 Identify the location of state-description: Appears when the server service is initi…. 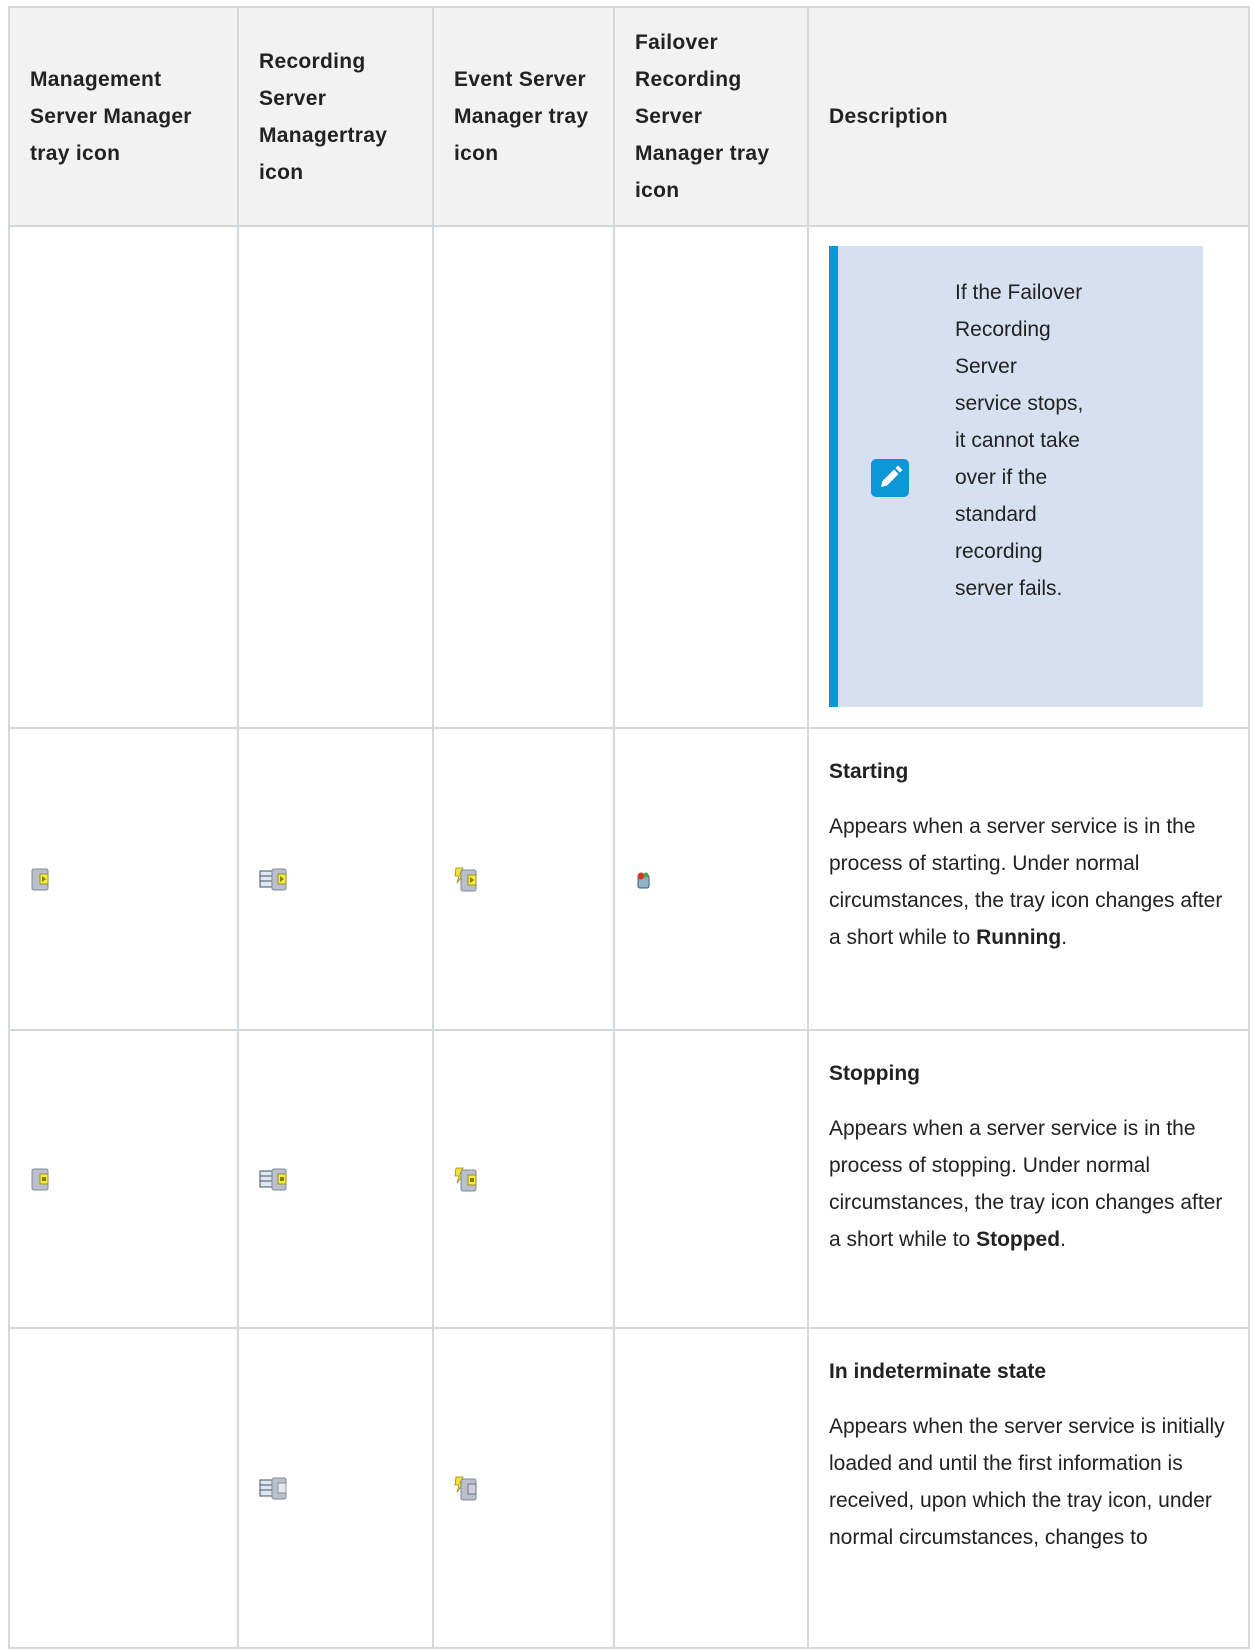
(1027, 1482).